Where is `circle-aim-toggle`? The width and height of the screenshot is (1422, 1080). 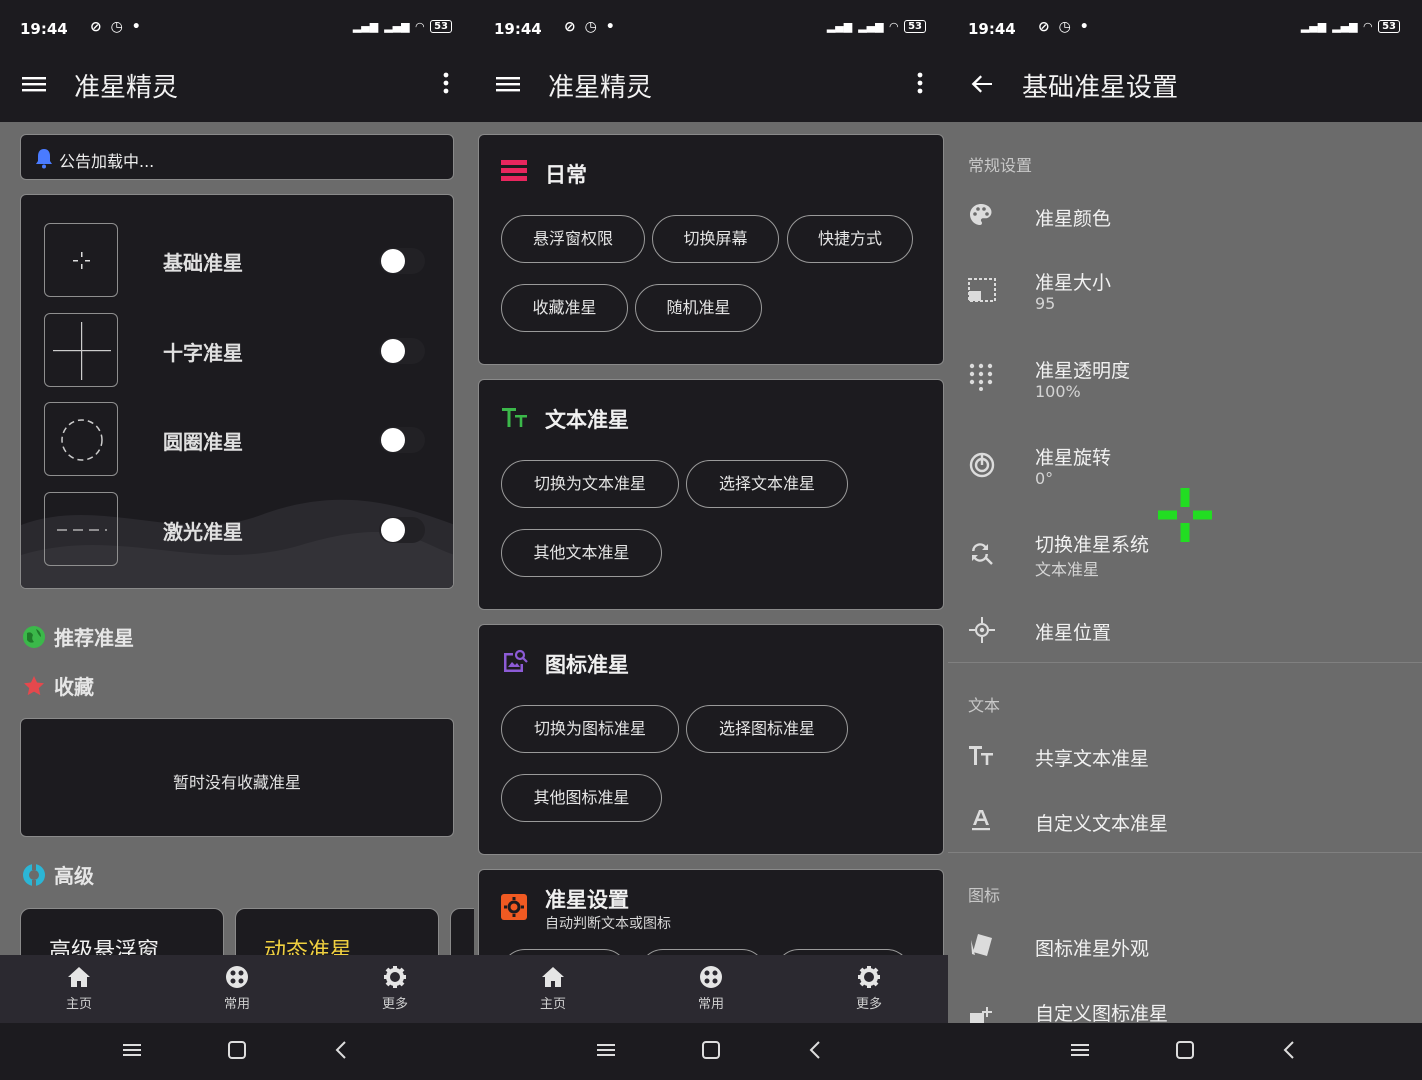
circle-aim-toggle is located at coordinates (402, 440).